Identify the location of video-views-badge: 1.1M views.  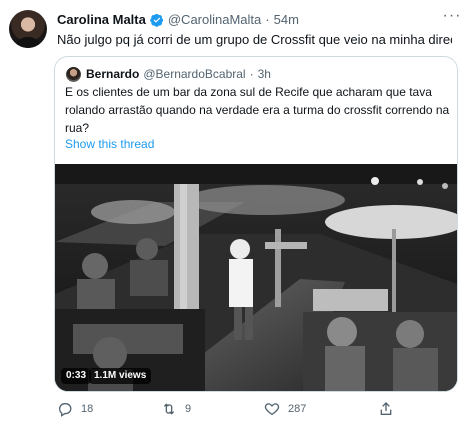
(120, 376).